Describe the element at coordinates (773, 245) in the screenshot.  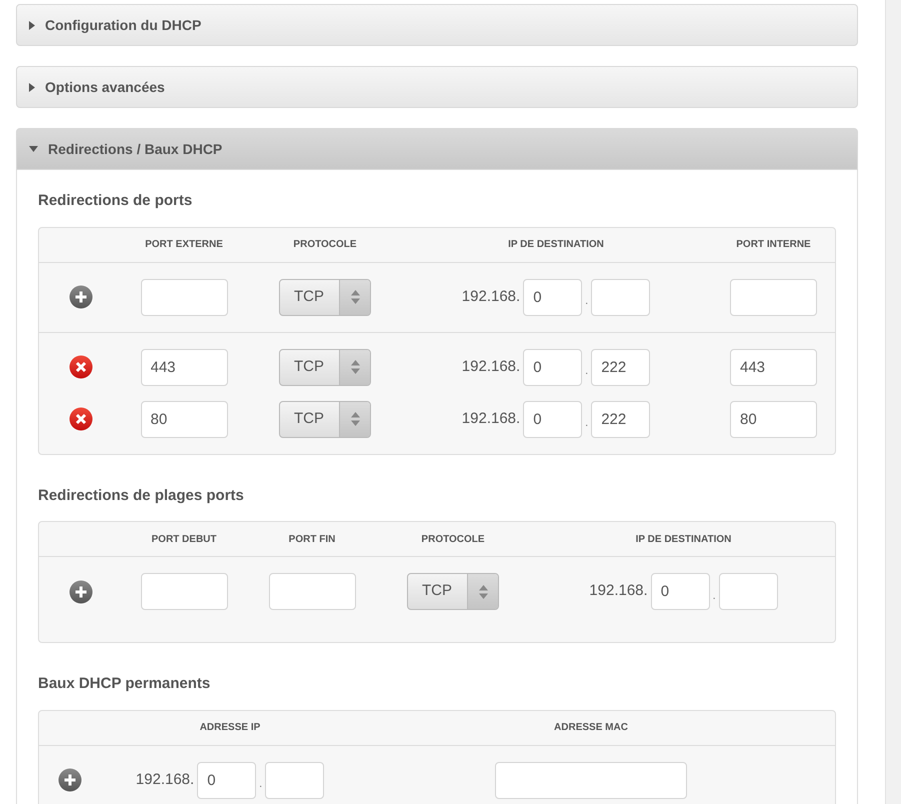
I see `column-header: PORT INTERNE` at that location.